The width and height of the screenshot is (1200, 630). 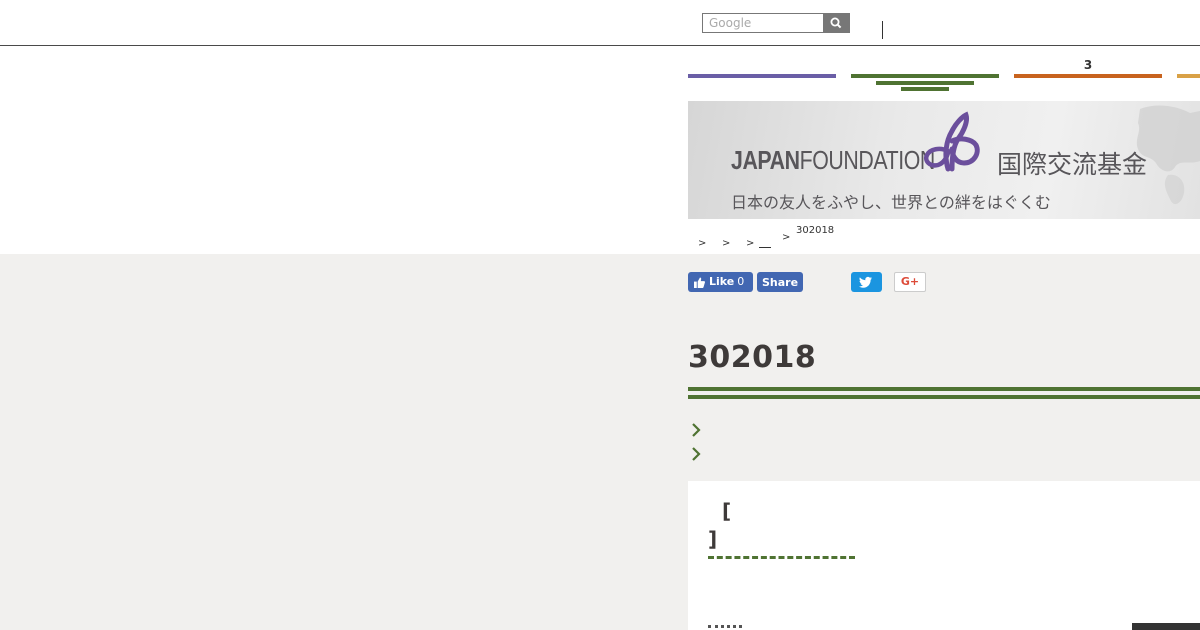 What do you see at coordinates (741, 281) in the screenshot?
I see `like-count: 0` at bounding box center [741, 281].